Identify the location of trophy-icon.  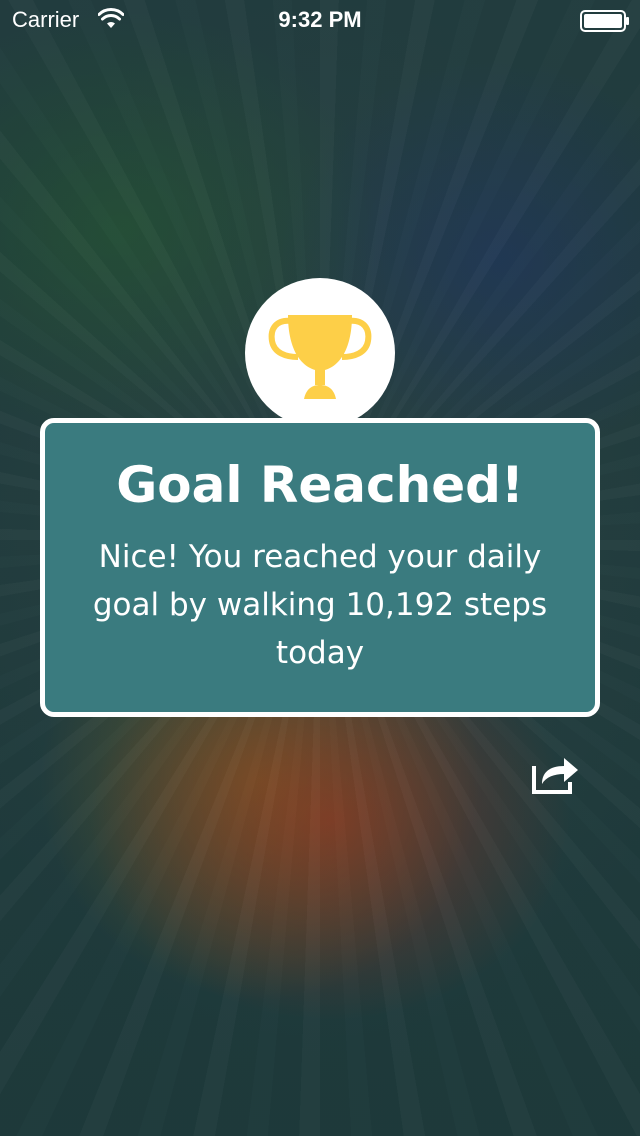
(320, 353).